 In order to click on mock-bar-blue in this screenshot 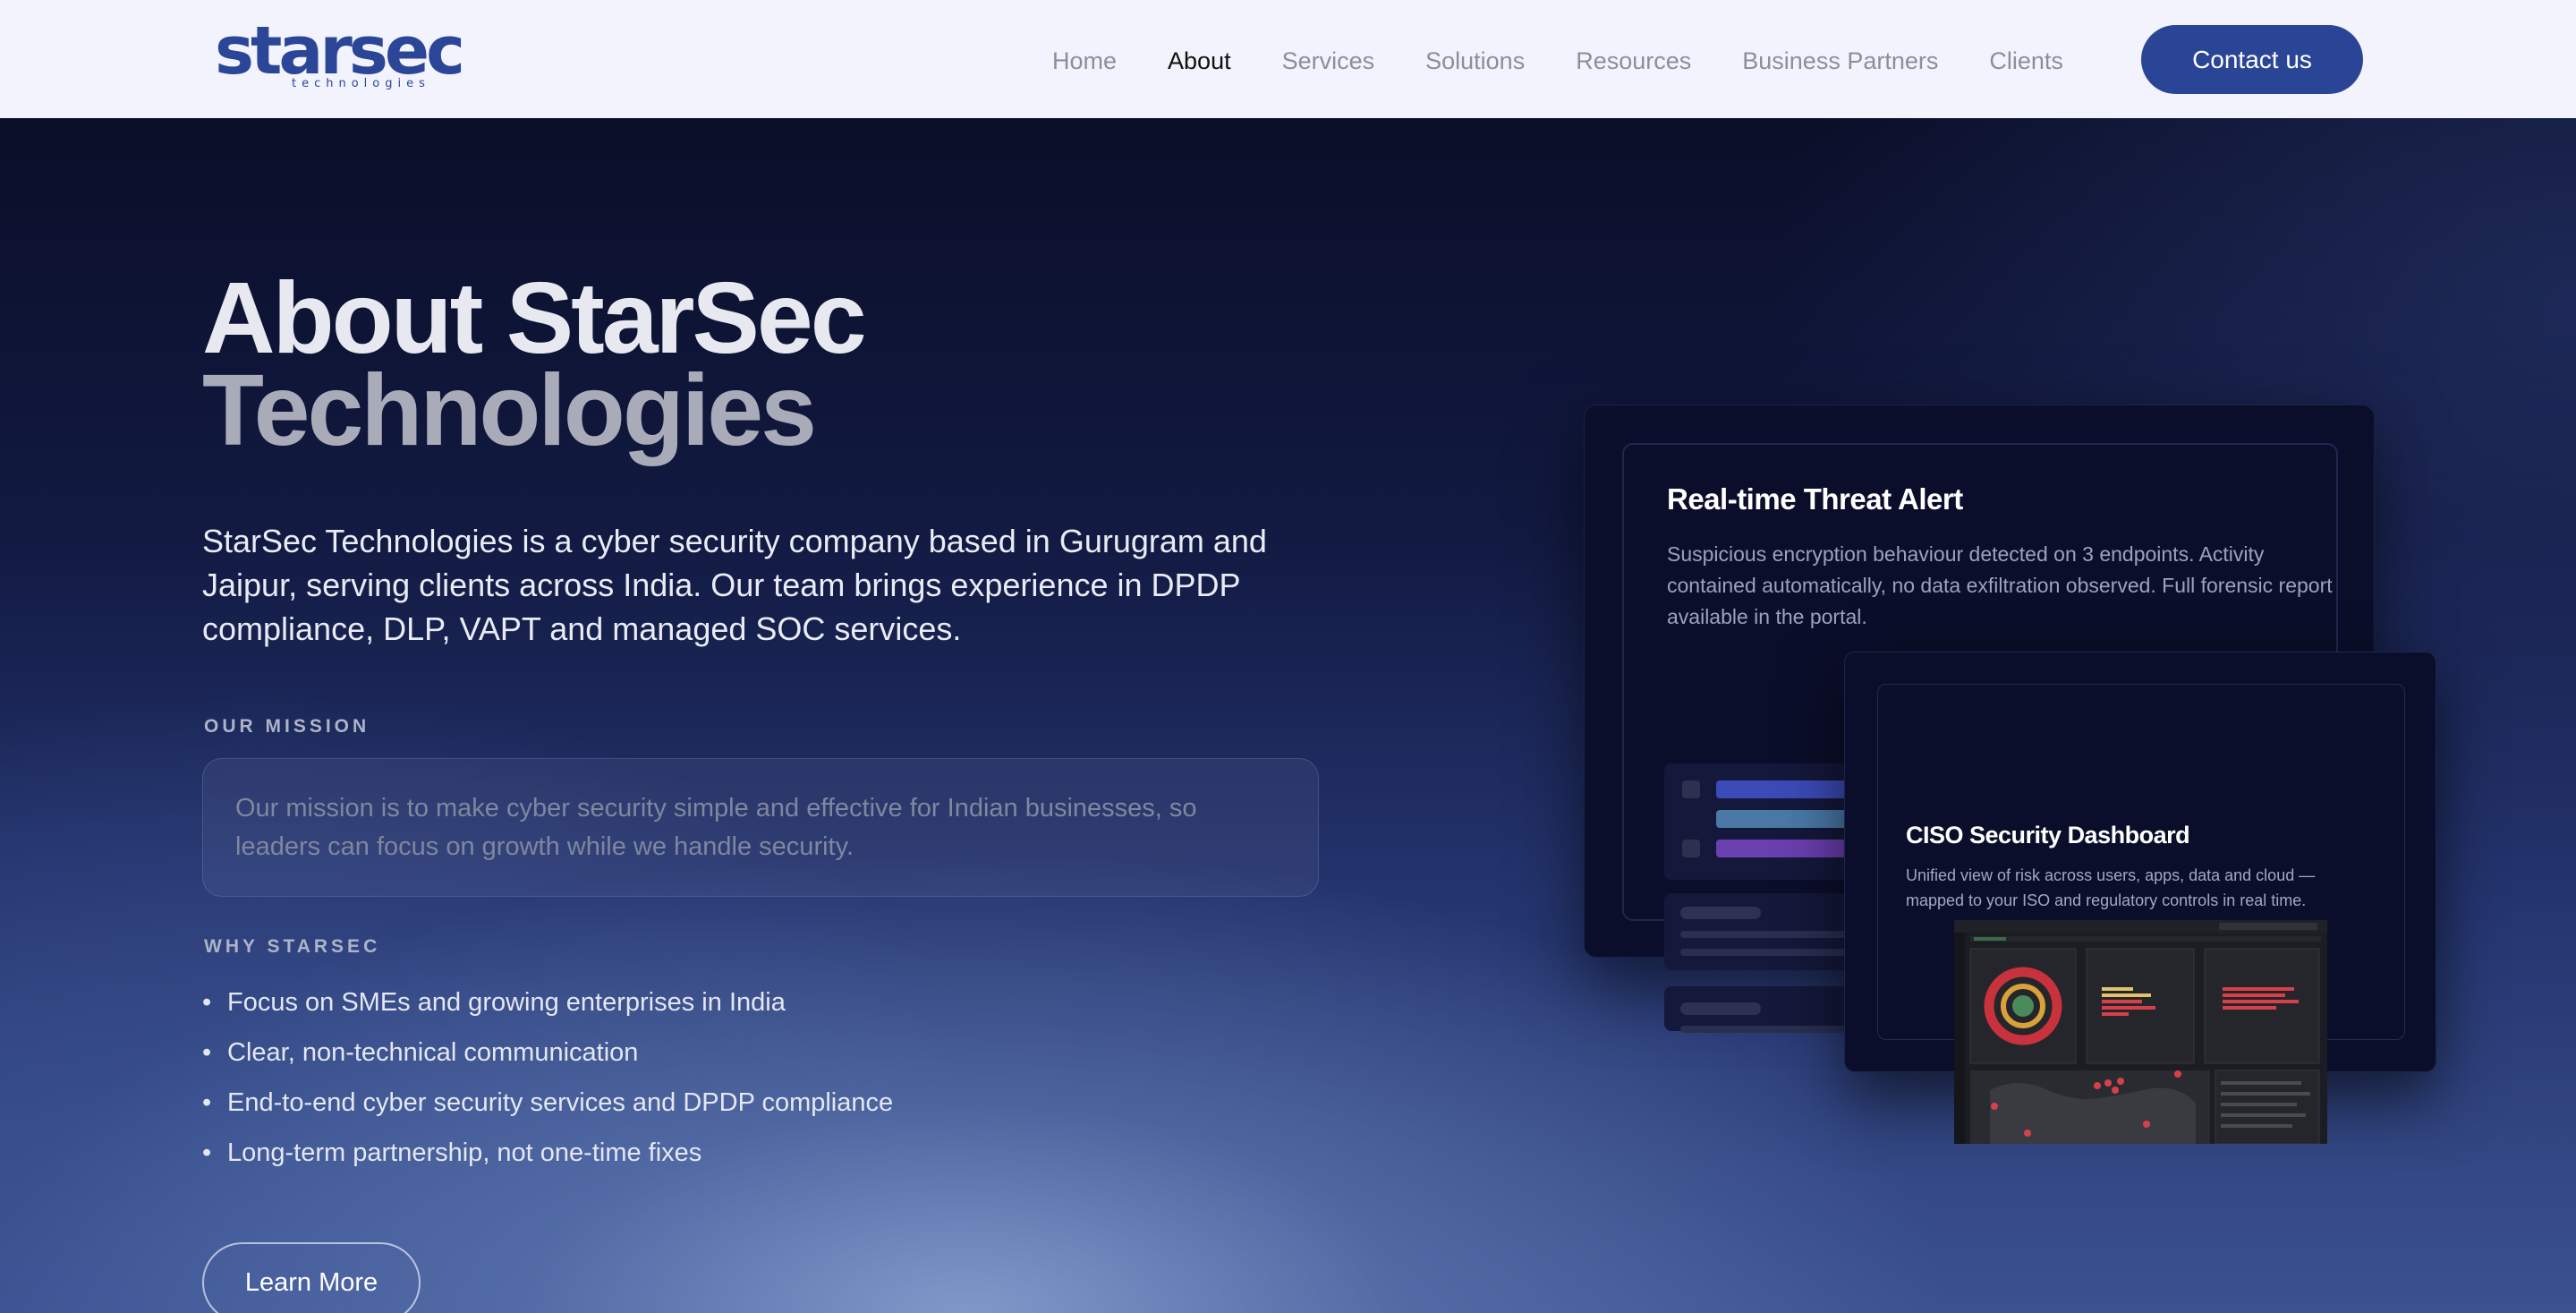, I will do `click(1783, 789)`.